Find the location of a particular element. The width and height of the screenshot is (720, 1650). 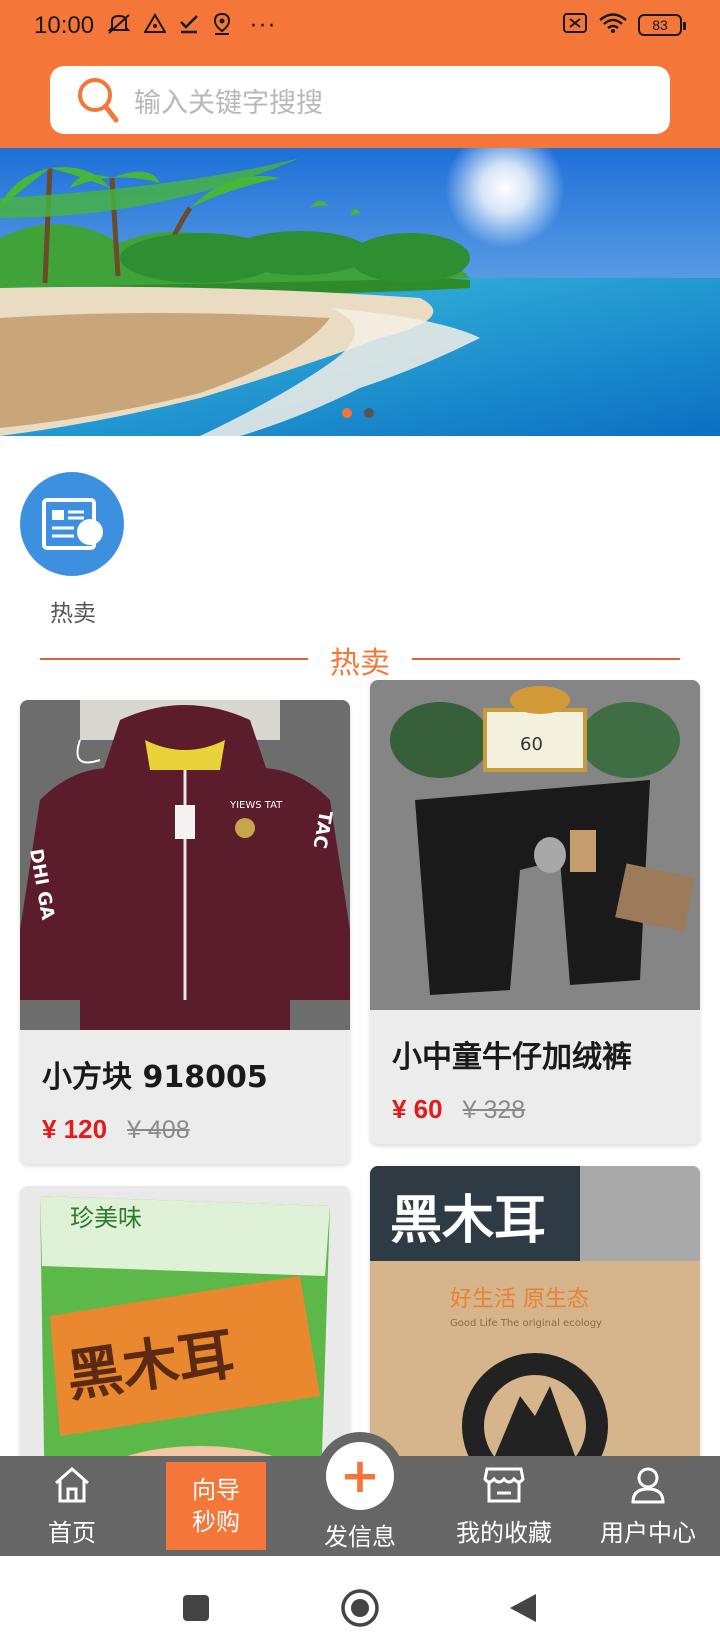

header: 10:00 ··· 83 输入关键字搜搜 is located at coordinates (360, 74).